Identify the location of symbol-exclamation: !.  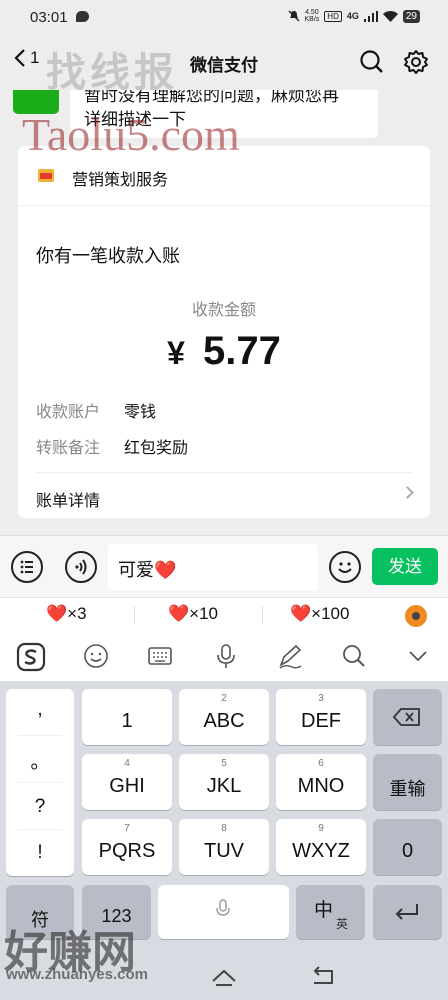
(40, 853).